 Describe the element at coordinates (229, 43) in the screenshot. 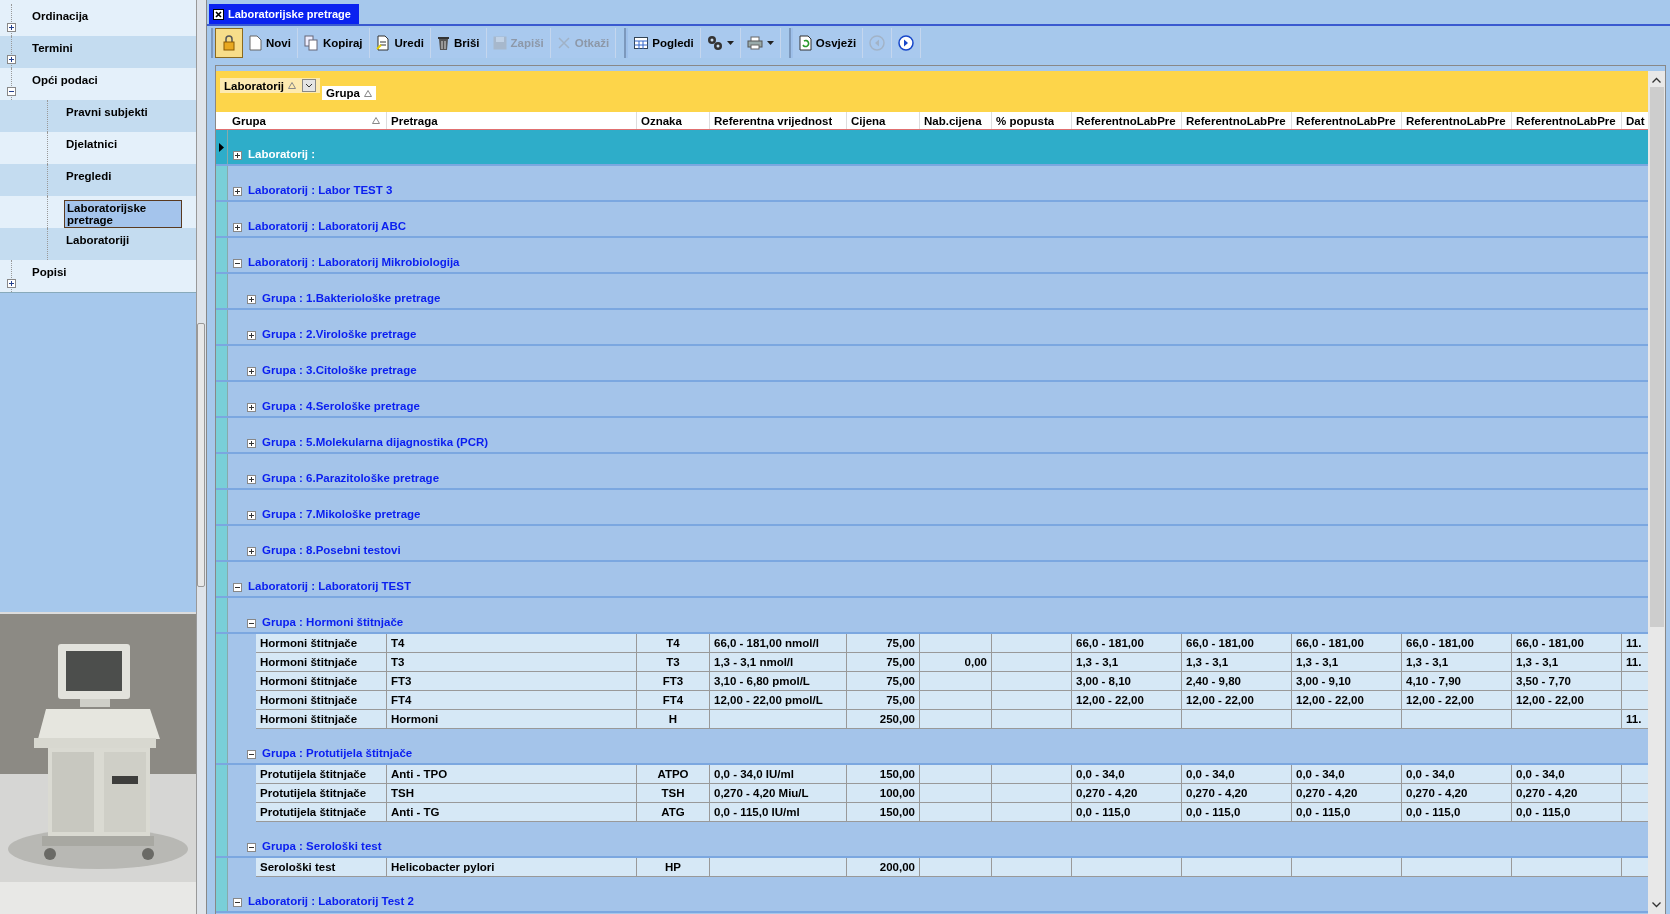

I see `toolbar-icon-button` at that location.